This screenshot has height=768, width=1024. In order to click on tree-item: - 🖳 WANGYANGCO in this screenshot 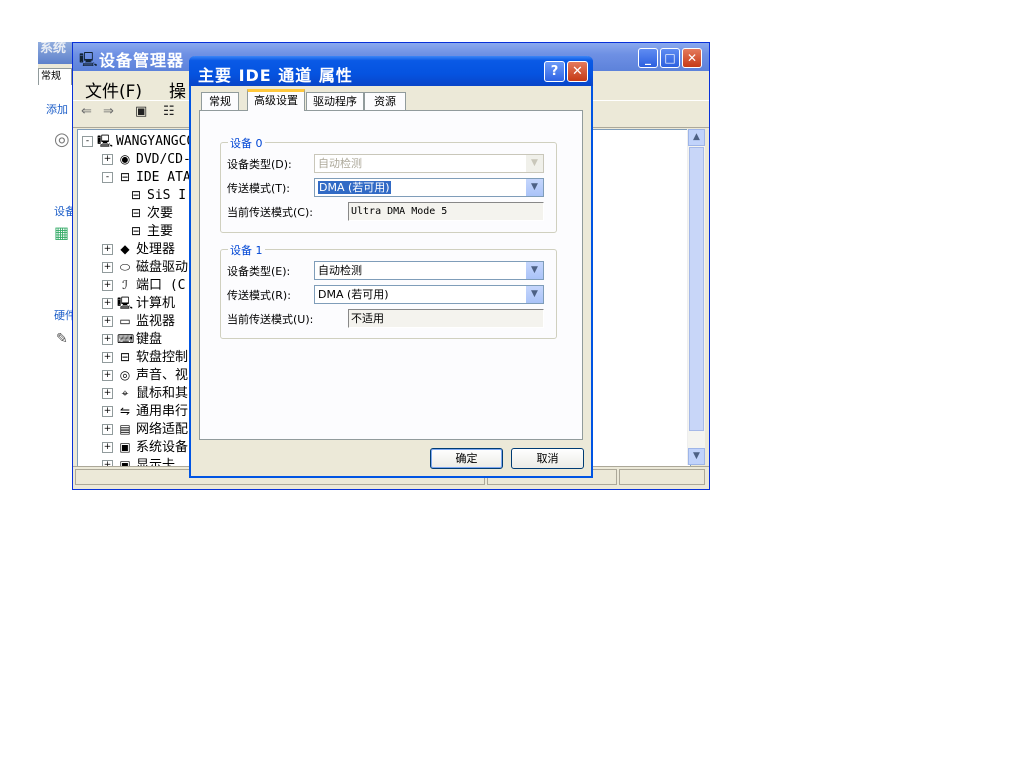, I will do `click(138, 141)`.